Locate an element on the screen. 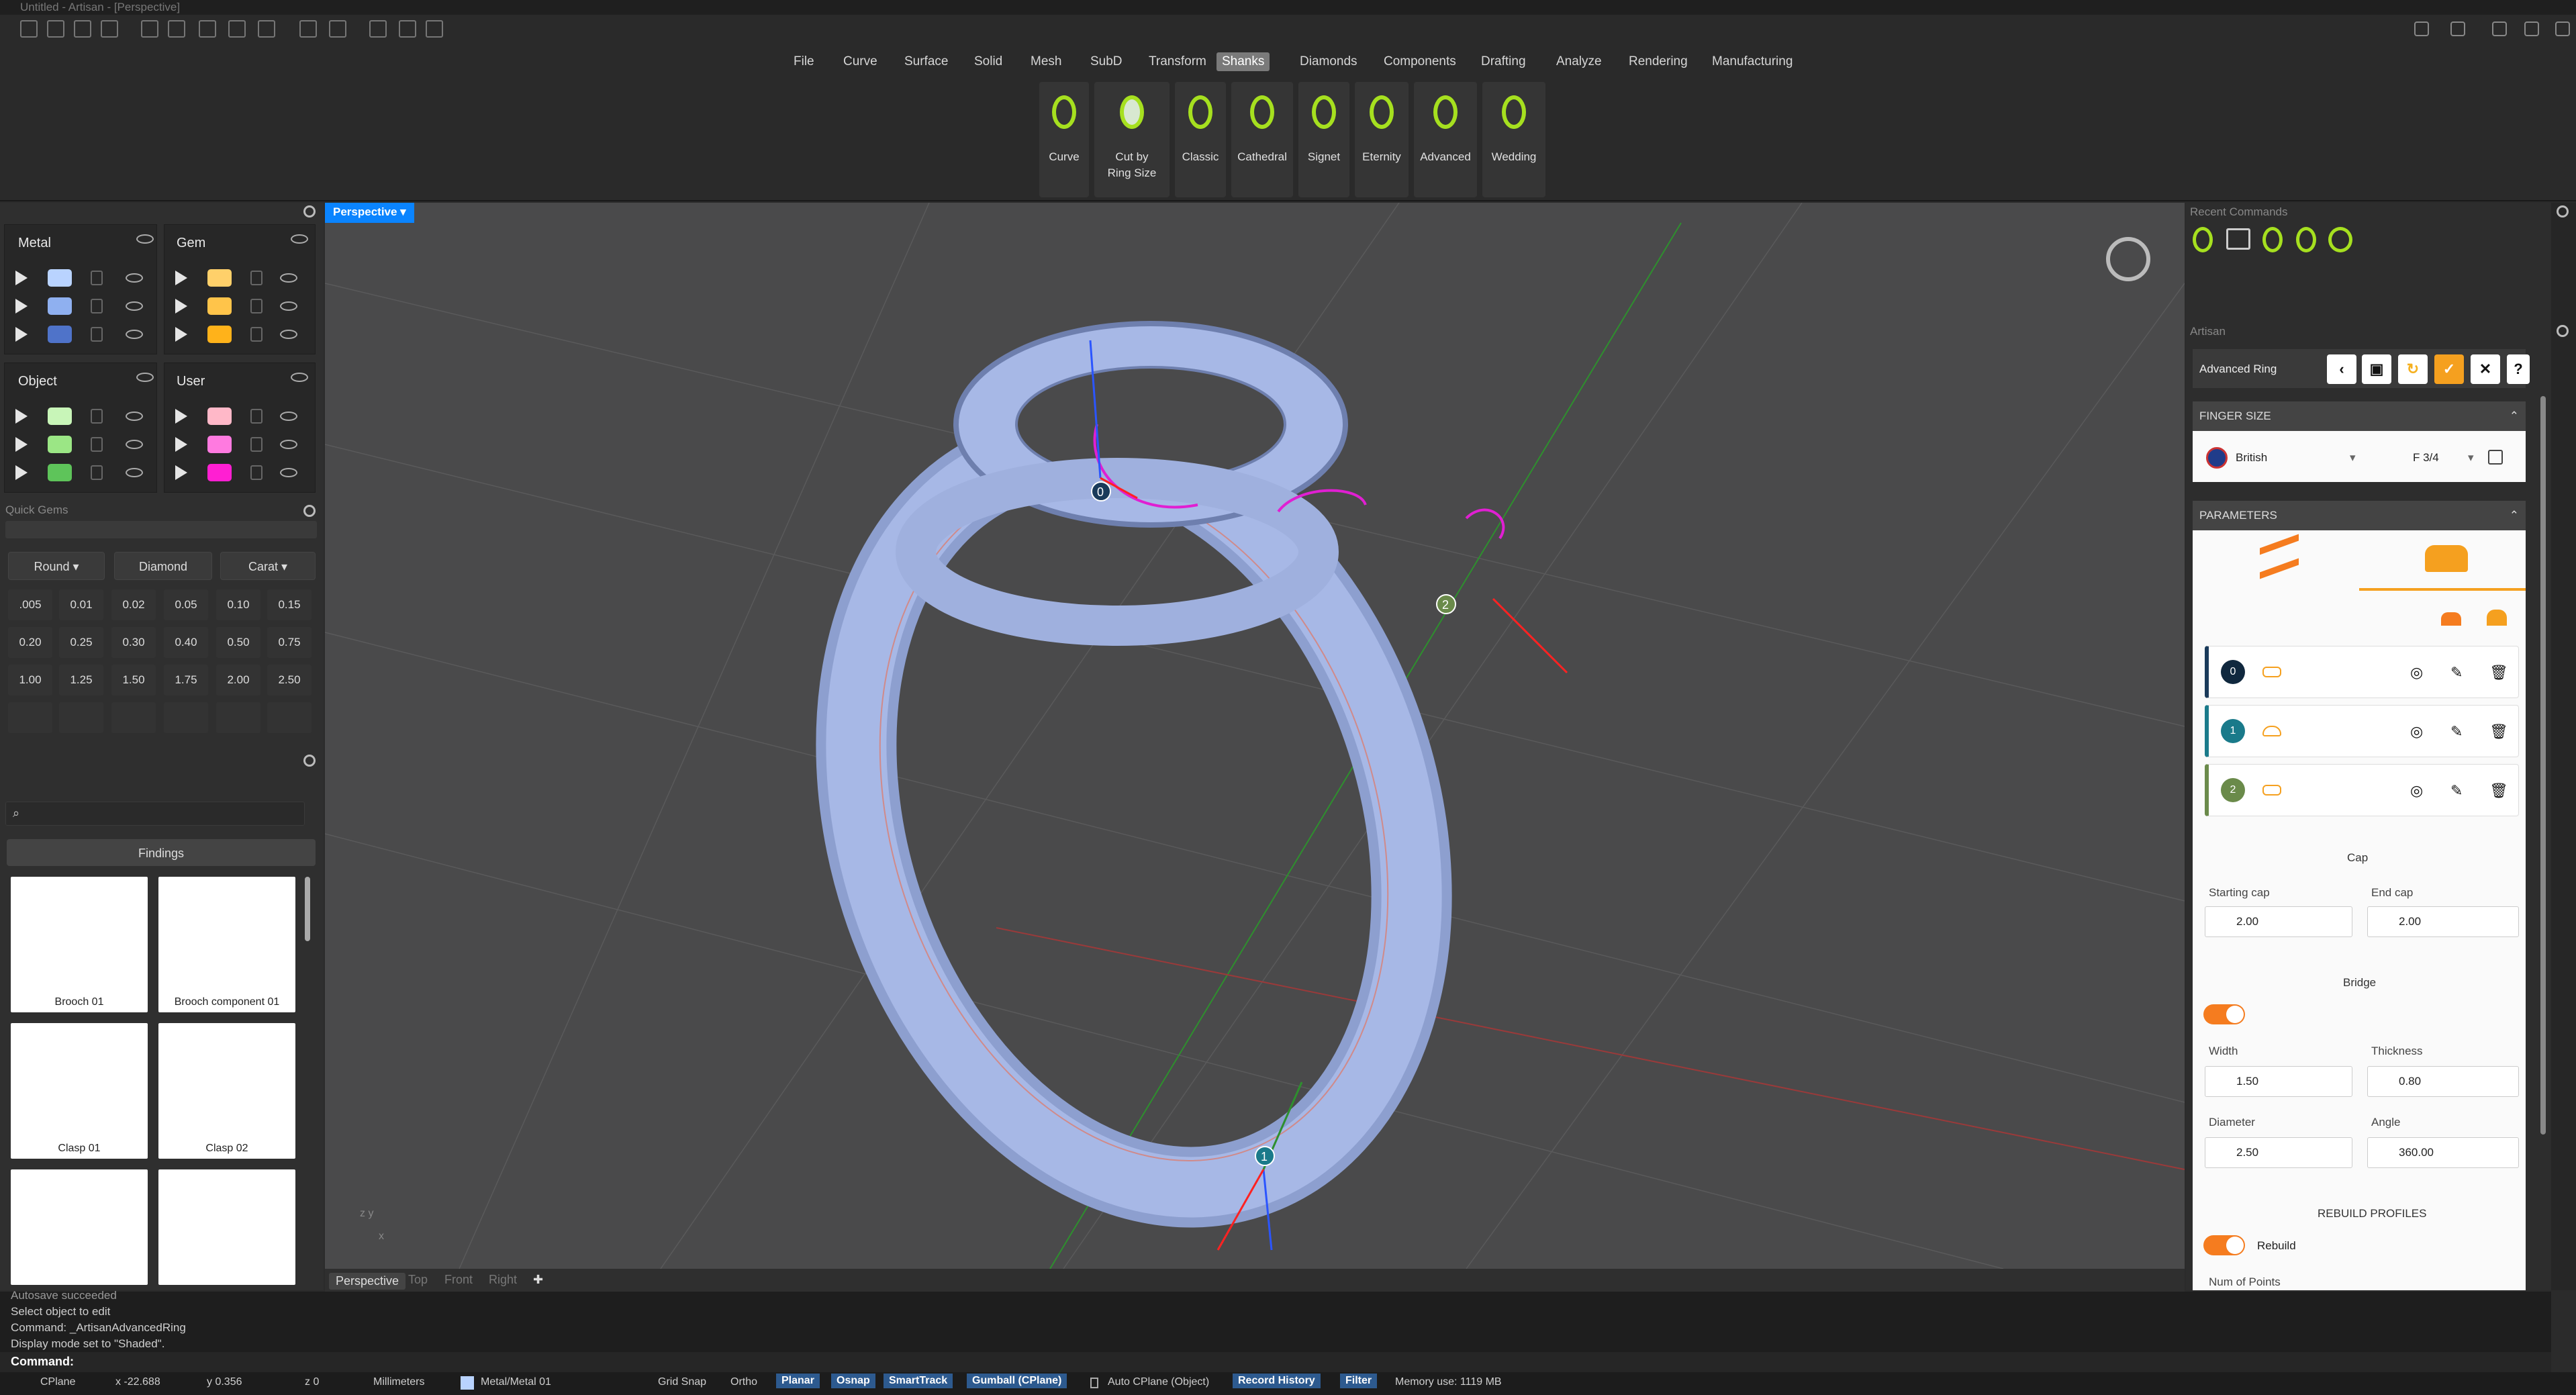  recent-classic-icon is located at coordinates (2306, 240).